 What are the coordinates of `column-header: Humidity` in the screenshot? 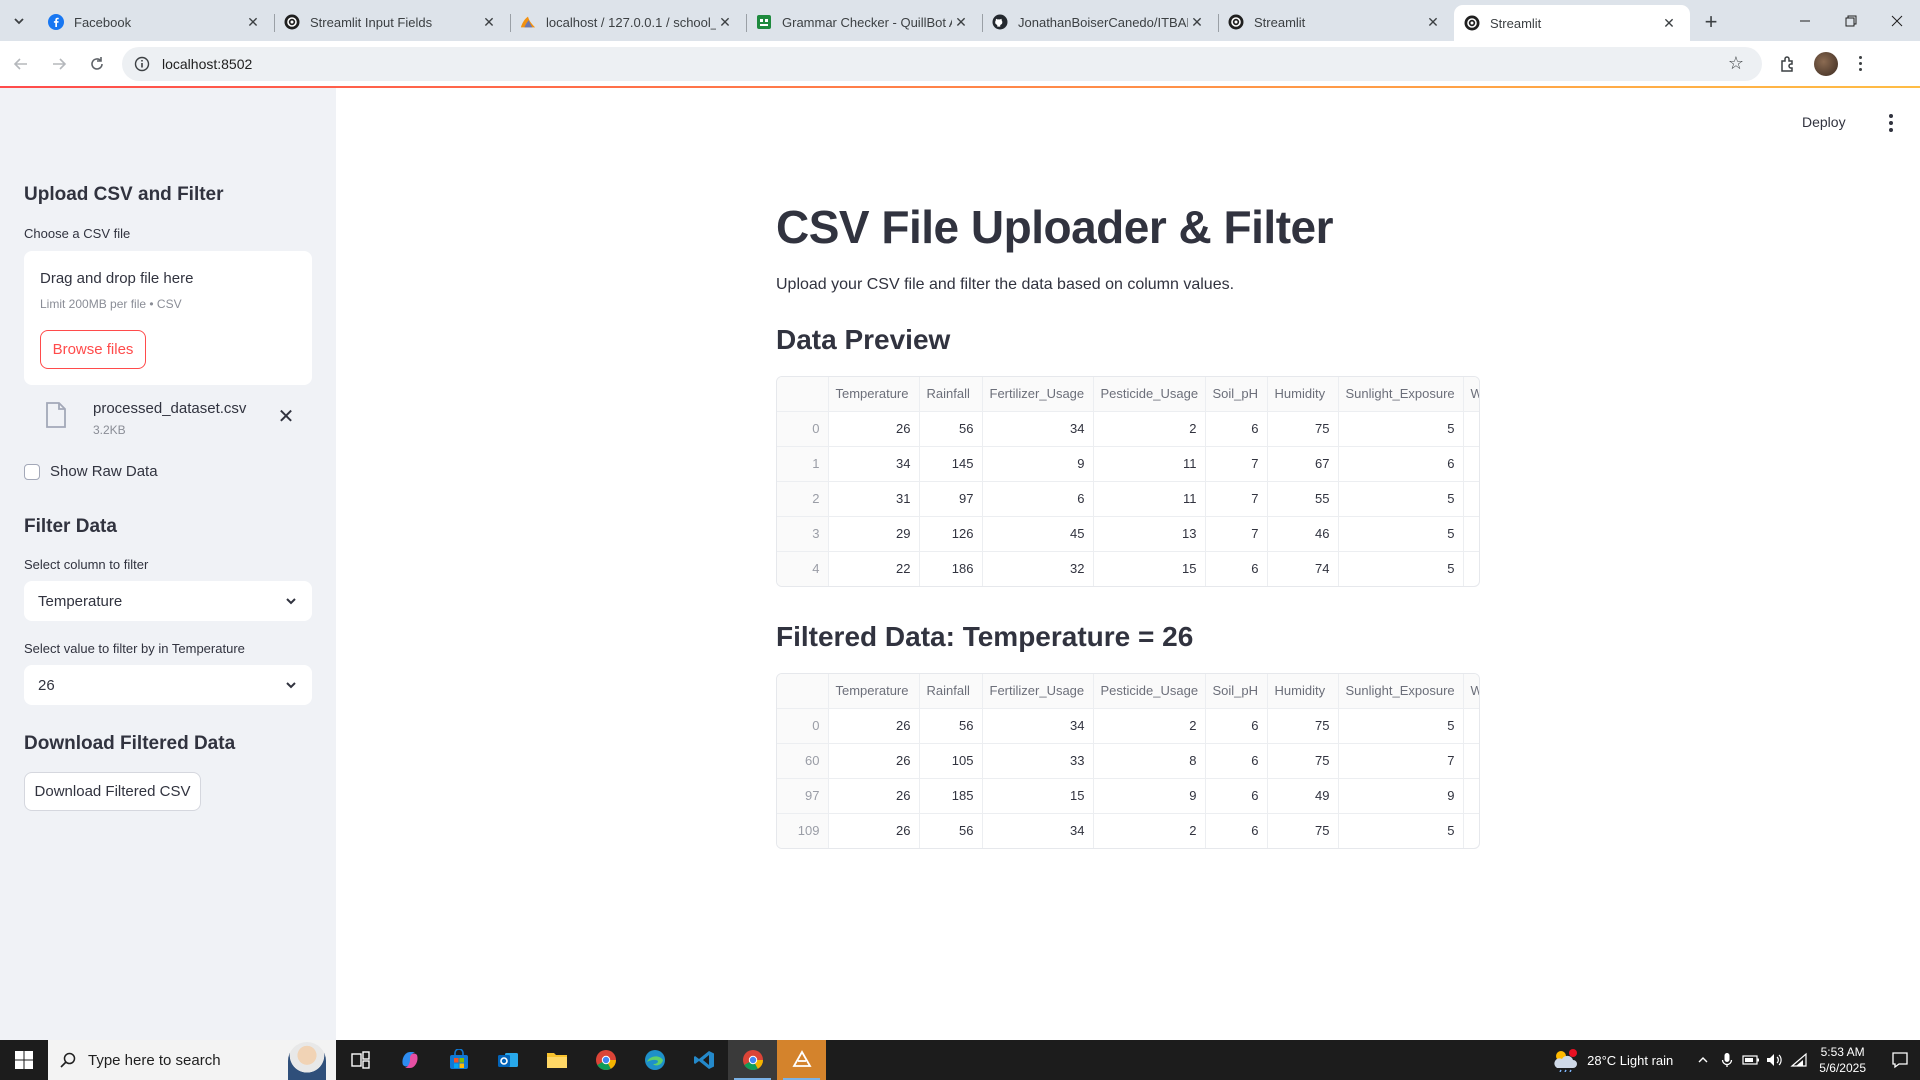 It's located at (1303, 691).